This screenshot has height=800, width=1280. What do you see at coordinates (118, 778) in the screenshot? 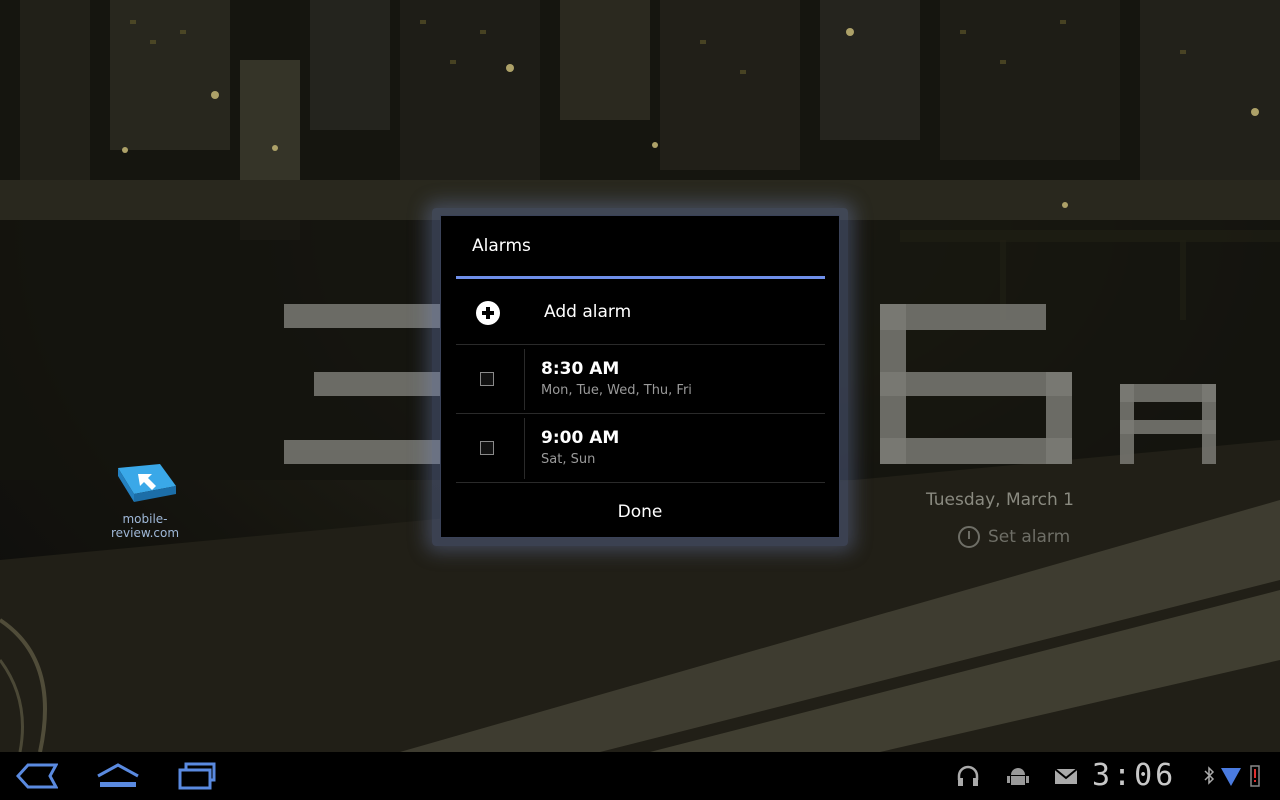
I see `home-icon` at bounding box center [118, 778].